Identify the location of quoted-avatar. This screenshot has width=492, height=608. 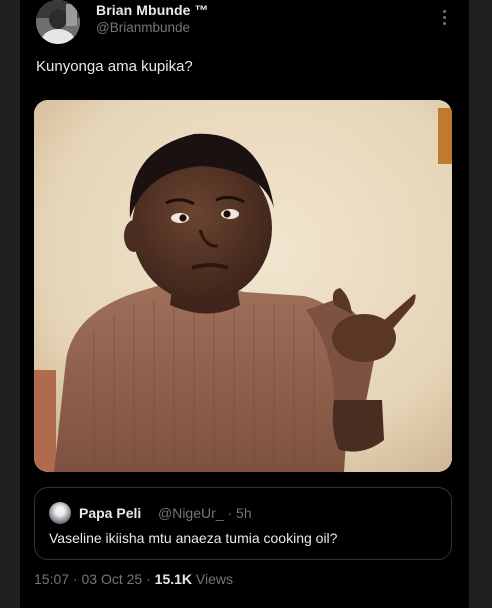
(60, 513).